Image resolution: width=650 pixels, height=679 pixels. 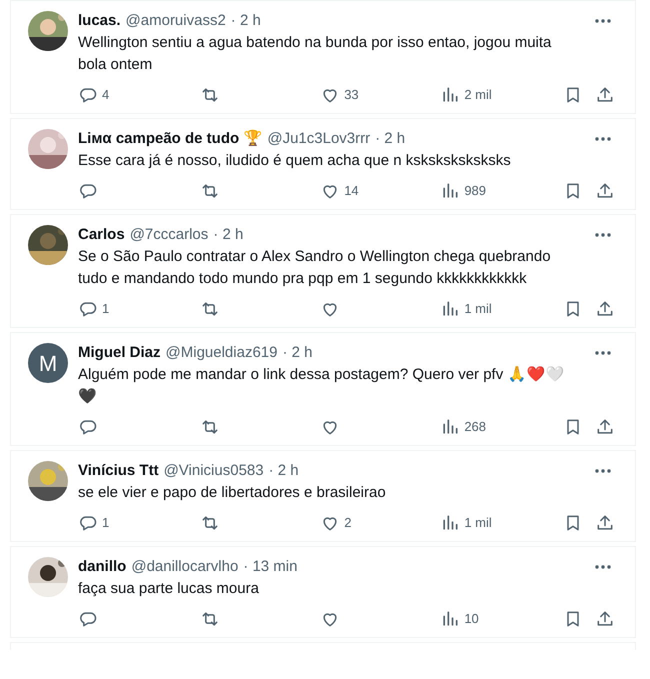 What do you see at coordinates (348, 523) in the screenshot?
I see `like-count: 2` at bounding box center [348, 523].